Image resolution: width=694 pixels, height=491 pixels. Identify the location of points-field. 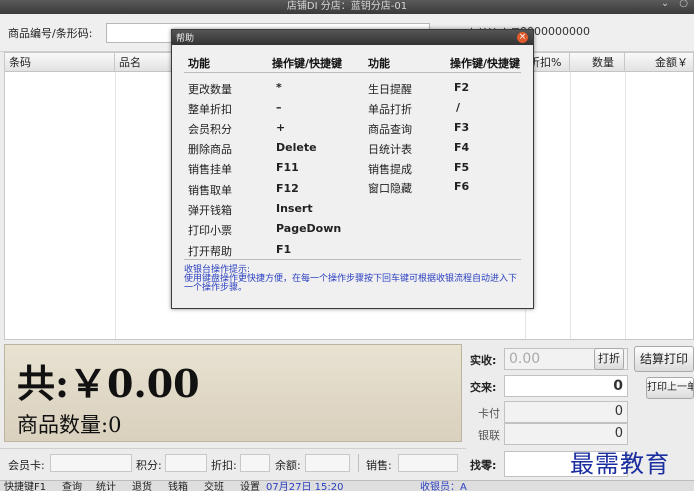
(186, 463).